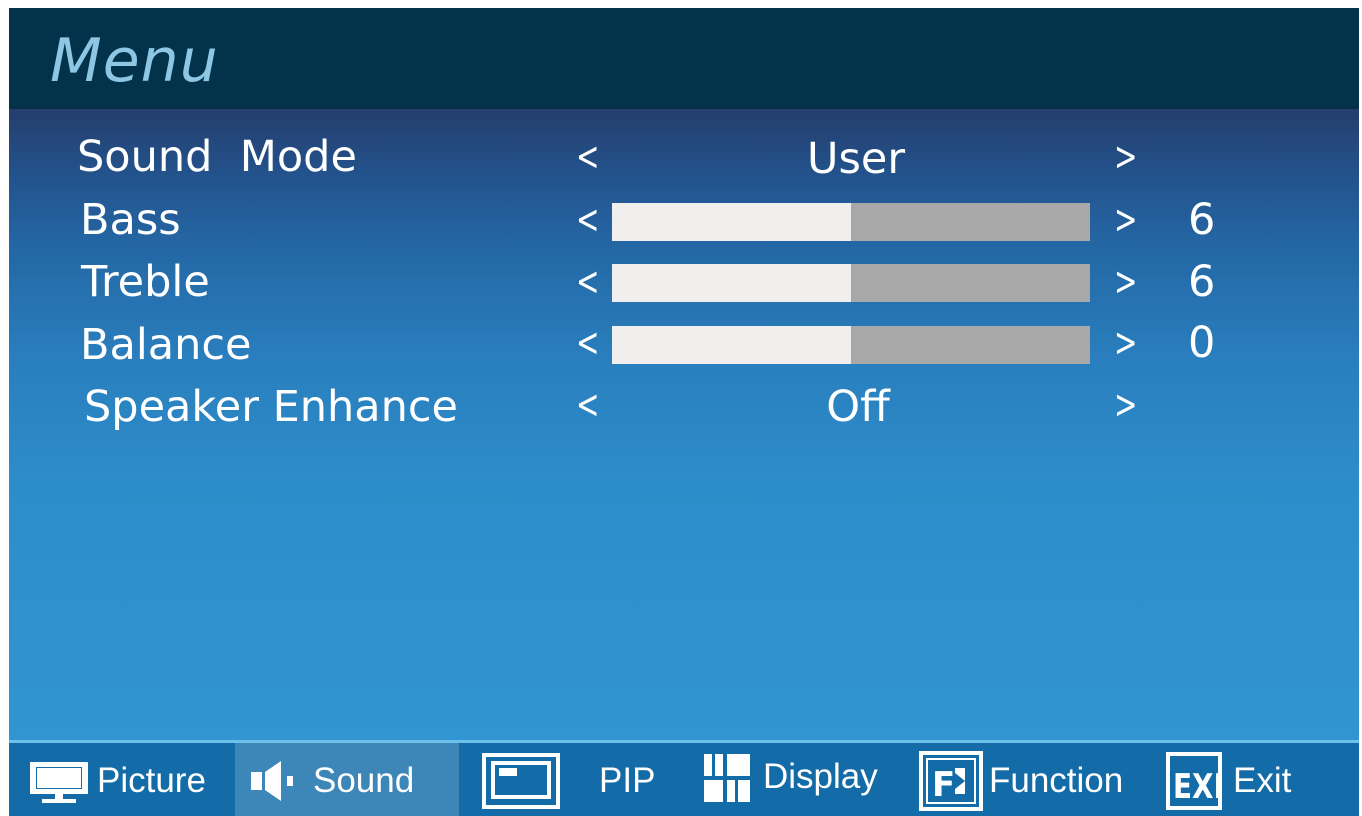 This screenshot has height=816, width=1362. I want to click on monitor-icon, so click(59, 782).